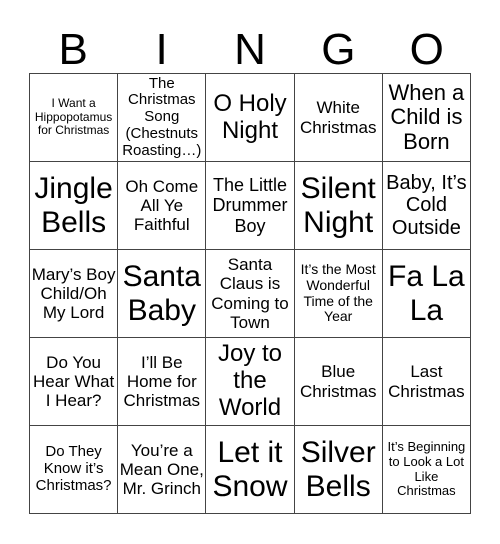  What do you see at coordinates (426, 49) in the screenshot?
I see `header-letter-o: O` at bounding box center [426, 49].